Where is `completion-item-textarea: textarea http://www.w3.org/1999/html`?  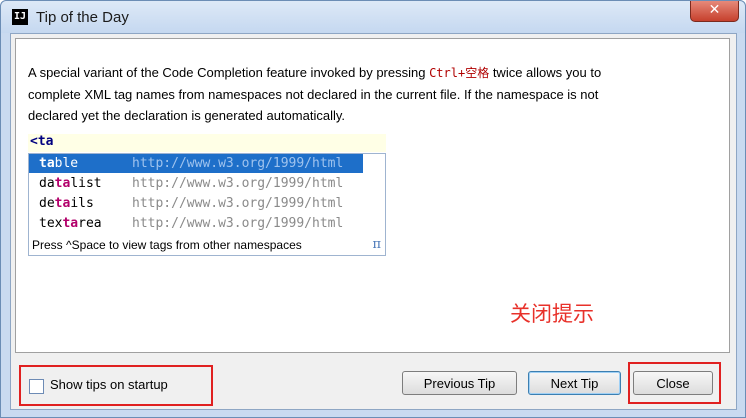 completion-item-textarea: textarea http://www.w3.org/1999/html is located at coordinates (196, 223).